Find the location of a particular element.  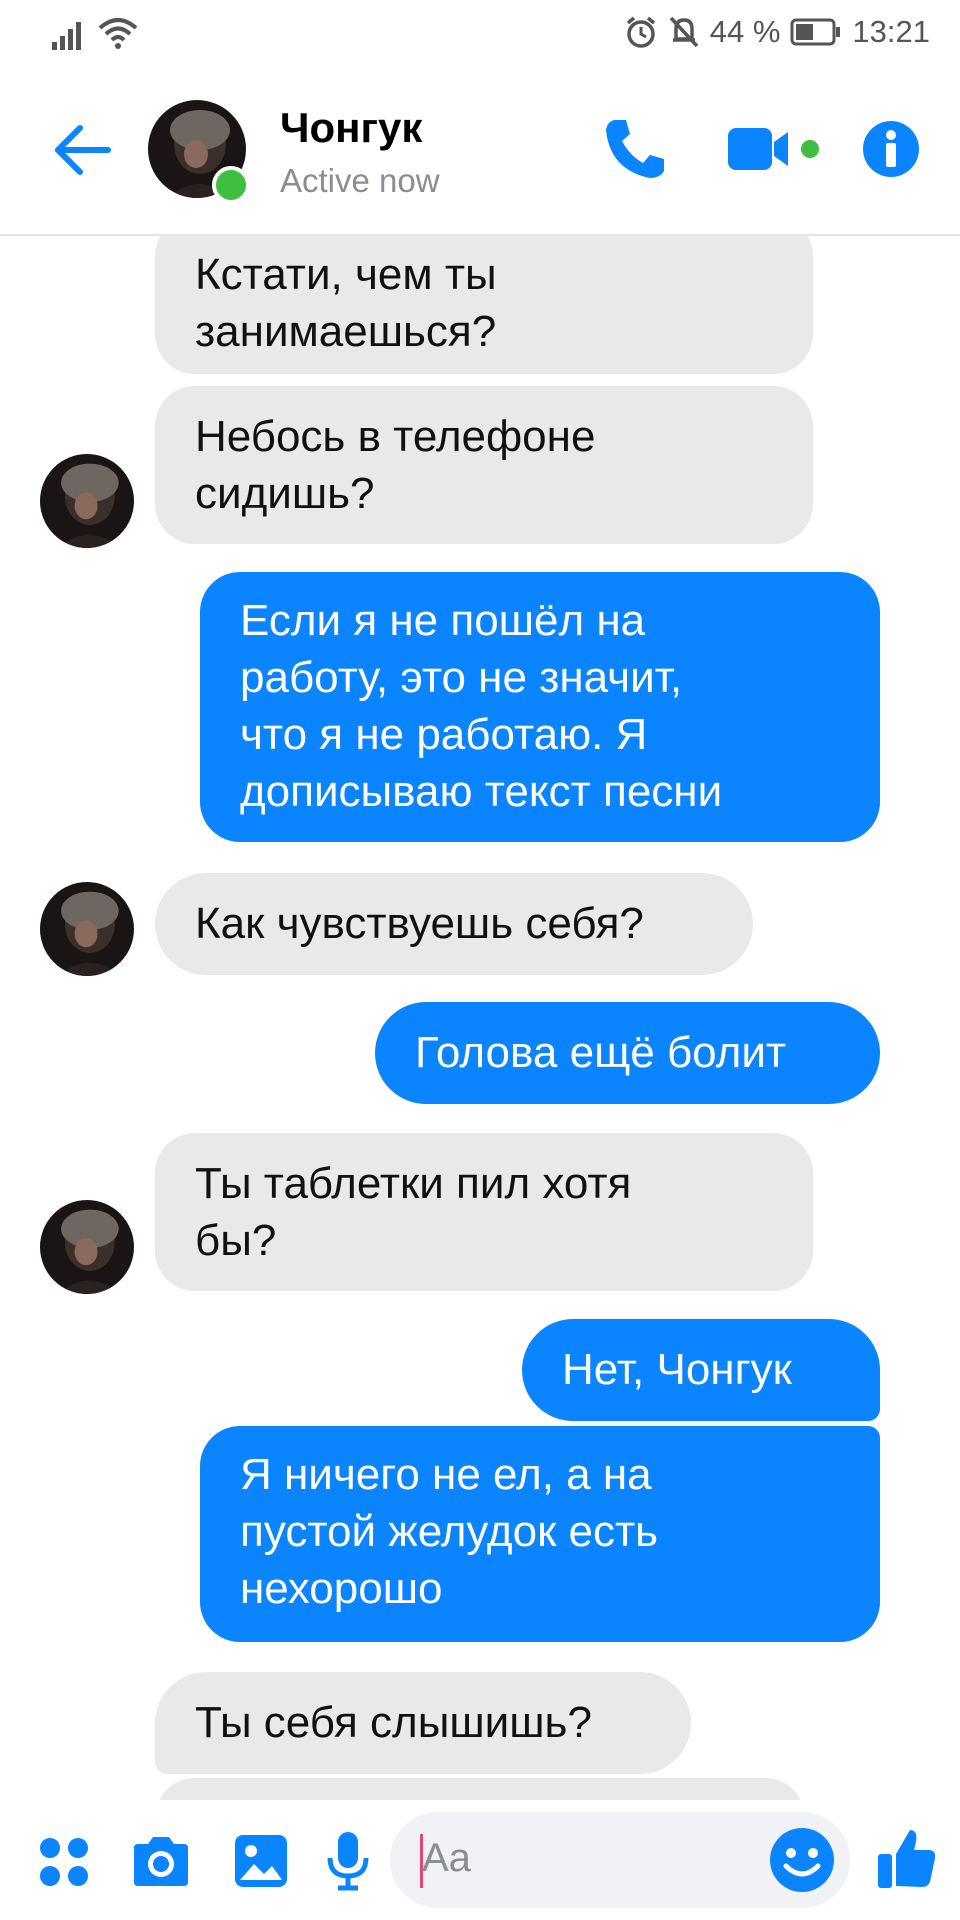

message-input-placeholder: Aa is located at coordinates (446, 1858).